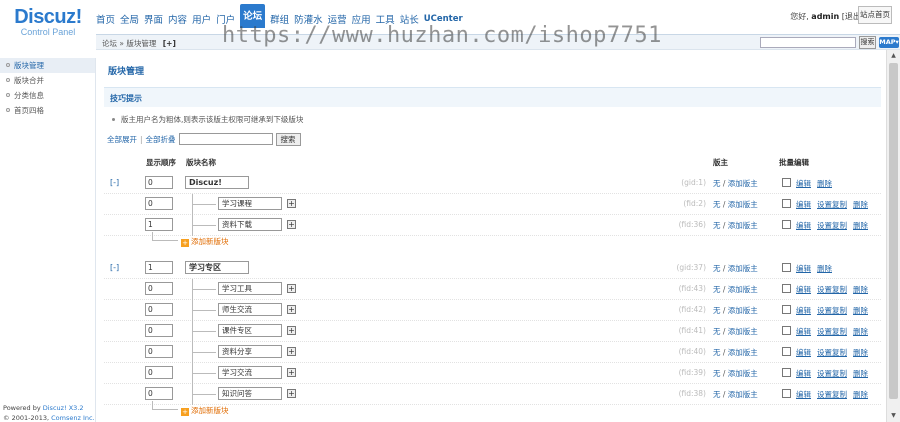 This screenshot has height=422, width=900. What do you see at coordinates (250, 309) in the screenshot?
I see `forum-name-input: 师生交流` at bounding box center [250, 309].